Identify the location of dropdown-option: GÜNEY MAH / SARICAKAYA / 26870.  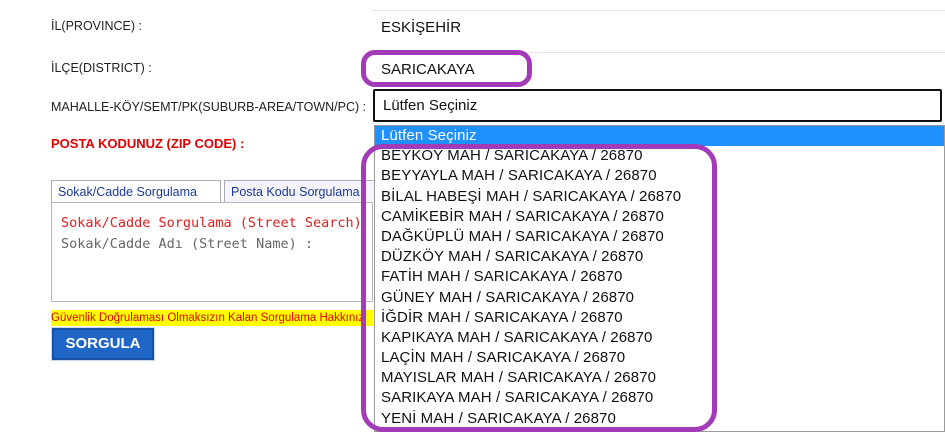
(659, 298).